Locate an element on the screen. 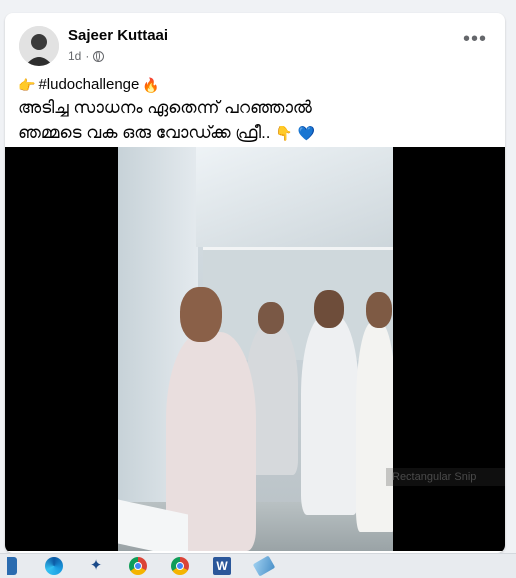 Image resolution: width=516 pixels, height=578 pixels. eraser-icon is located at coordinates (264, 566).